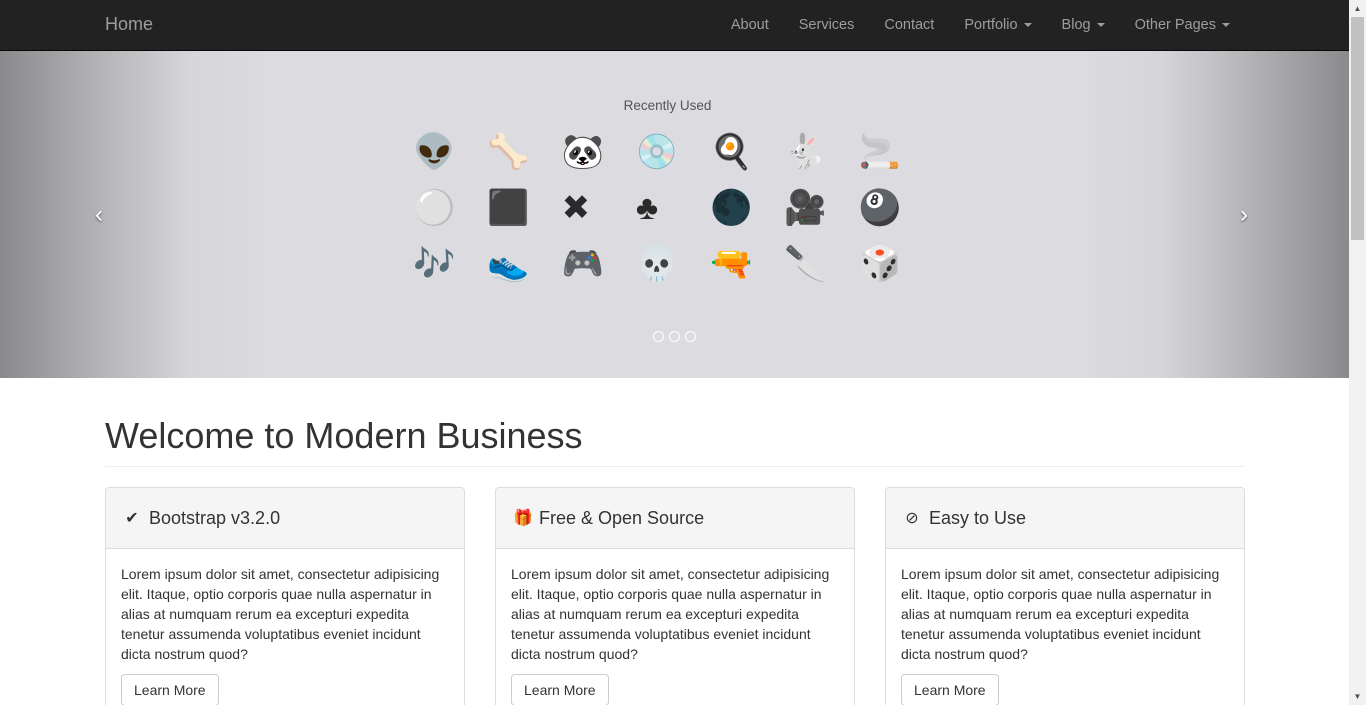  What do you see at coordinates (523, 518) in the screenshot?
I see `gift-icon: 🎁` at bounding box center [523, 518].